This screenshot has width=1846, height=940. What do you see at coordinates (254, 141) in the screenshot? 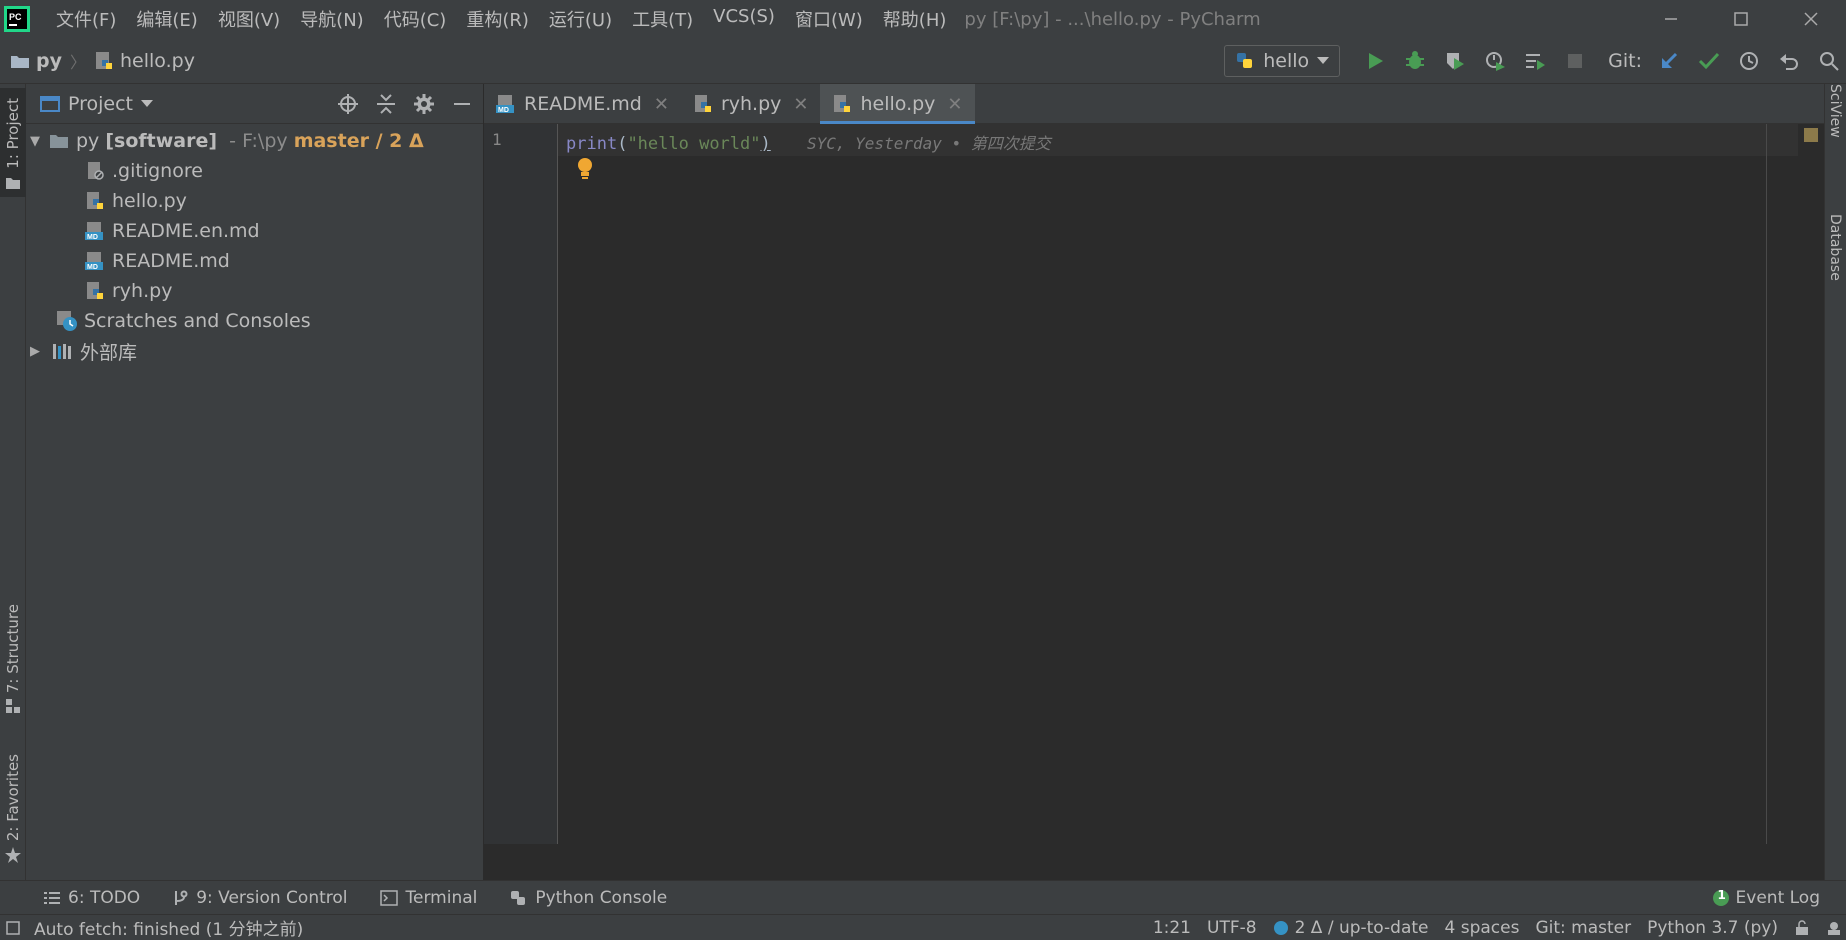
I see `tree-root-node: ▼ py [software] - F:\py master / 2 Δ` at bounding box center [254, 141].